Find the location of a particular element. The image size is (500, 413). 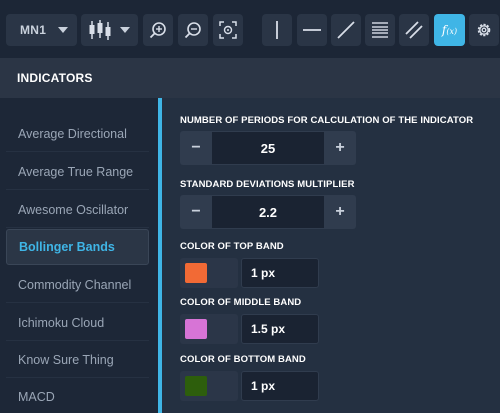

indicator-label: Know Sure Thing is located at coordinates (66, 359).